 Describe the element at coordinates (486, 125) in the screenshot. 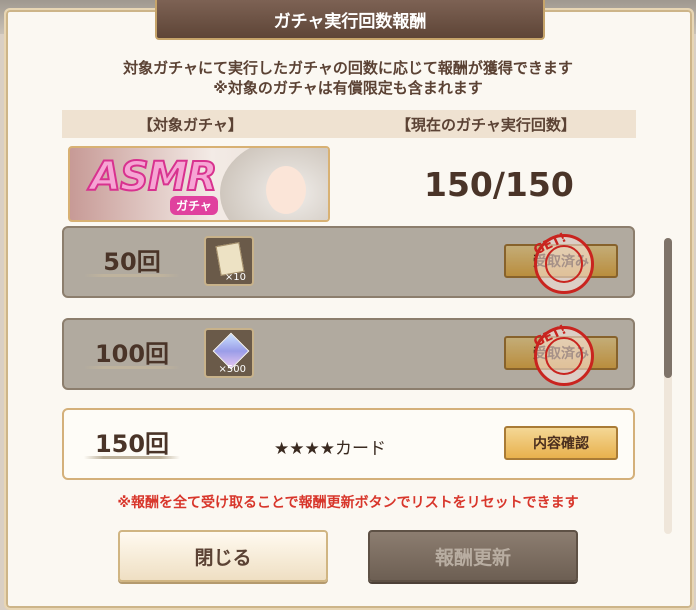

I see `header-current-count: 【現在のガチャ実行回数】` at that location.